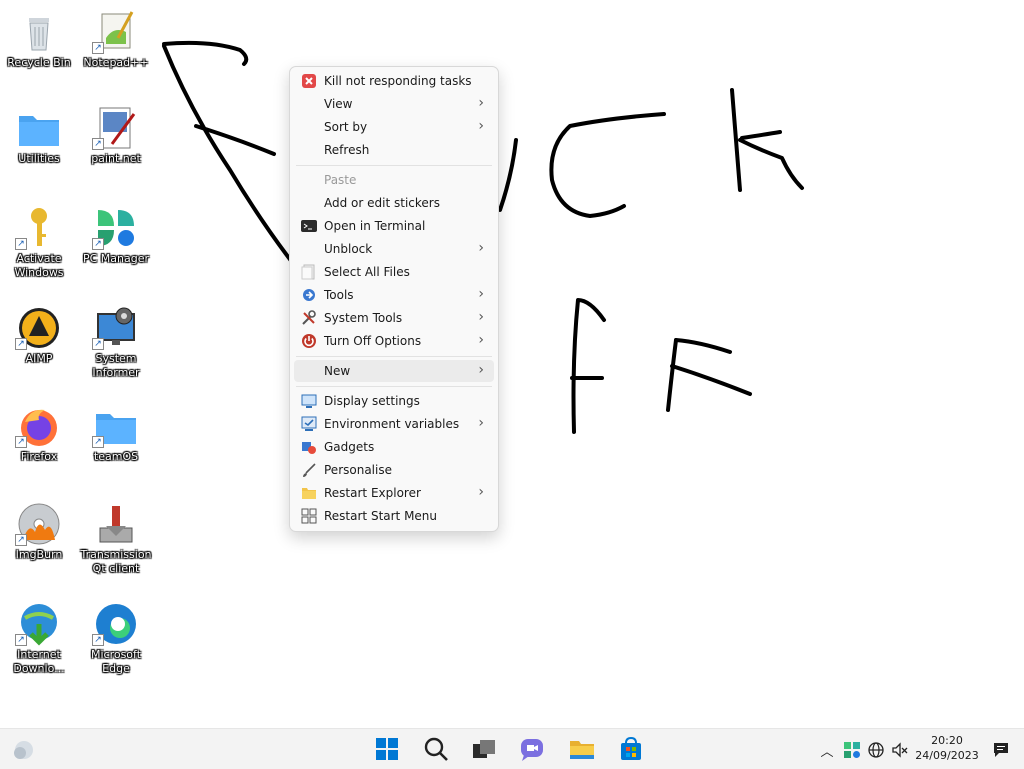 This screenshot has width=1024, height=769. Describe the element at coordinates (631, 749) in the screenshot. I see `store-icon` at that location.